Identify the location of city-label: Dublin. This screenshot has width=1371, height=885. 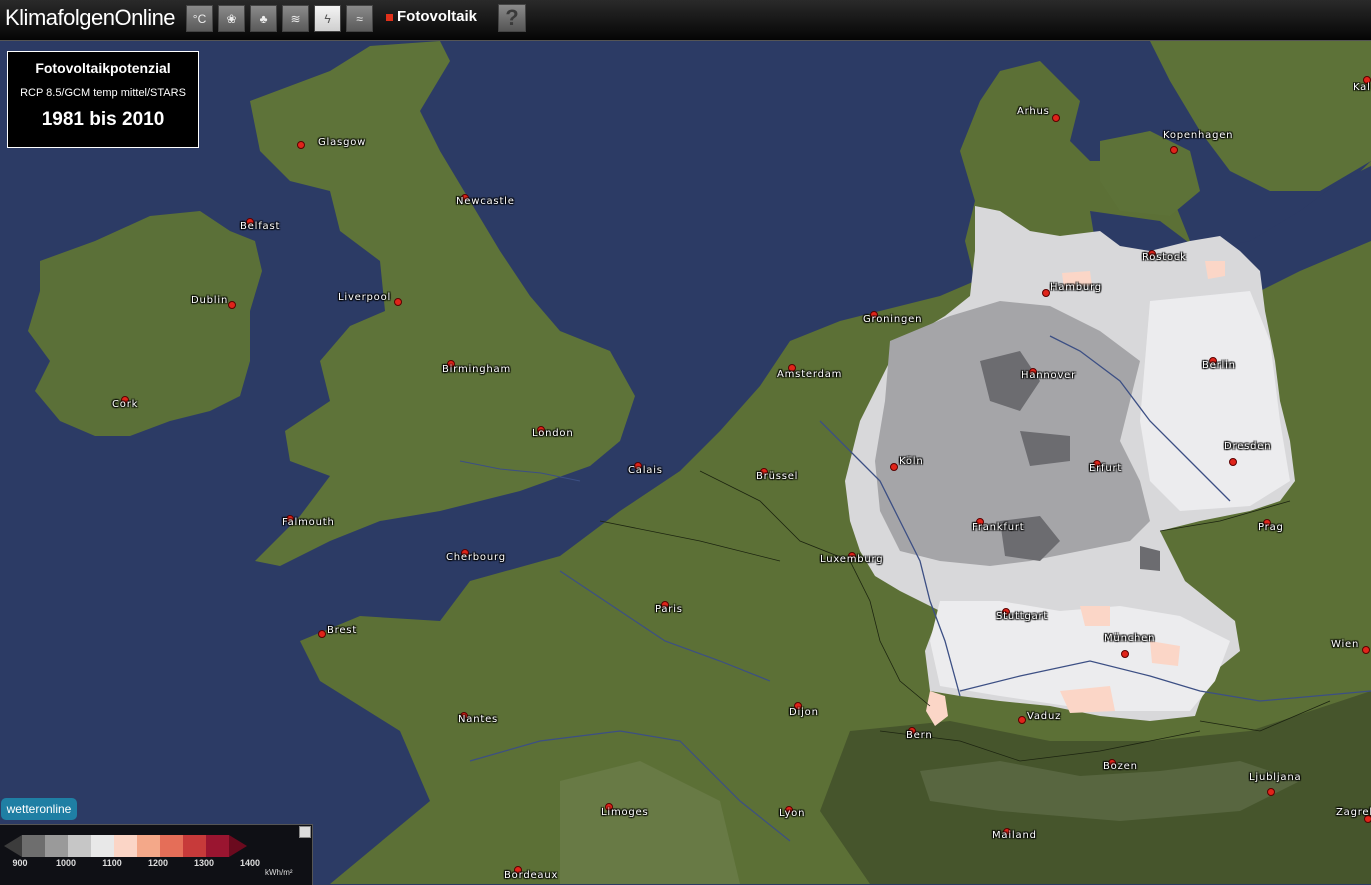
(210, 300).